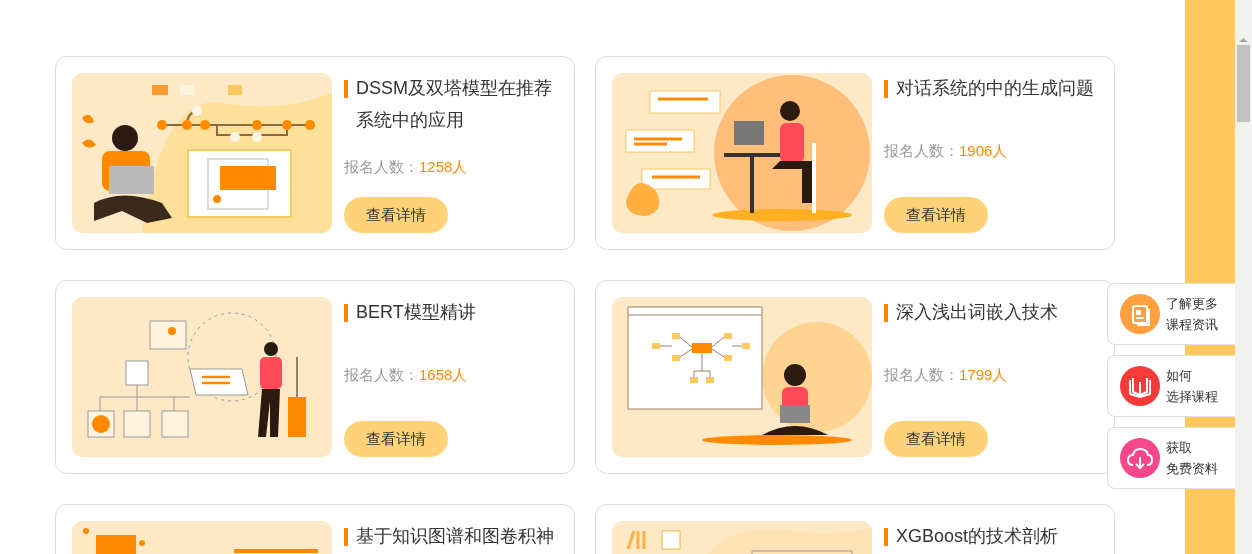 The width and height of the screenshot is (1252, 554). What do you see at coordinates (1192, 397) in the screenshot?
I see `side-link-text: 选择课程` at bounding box center [1192, 397].